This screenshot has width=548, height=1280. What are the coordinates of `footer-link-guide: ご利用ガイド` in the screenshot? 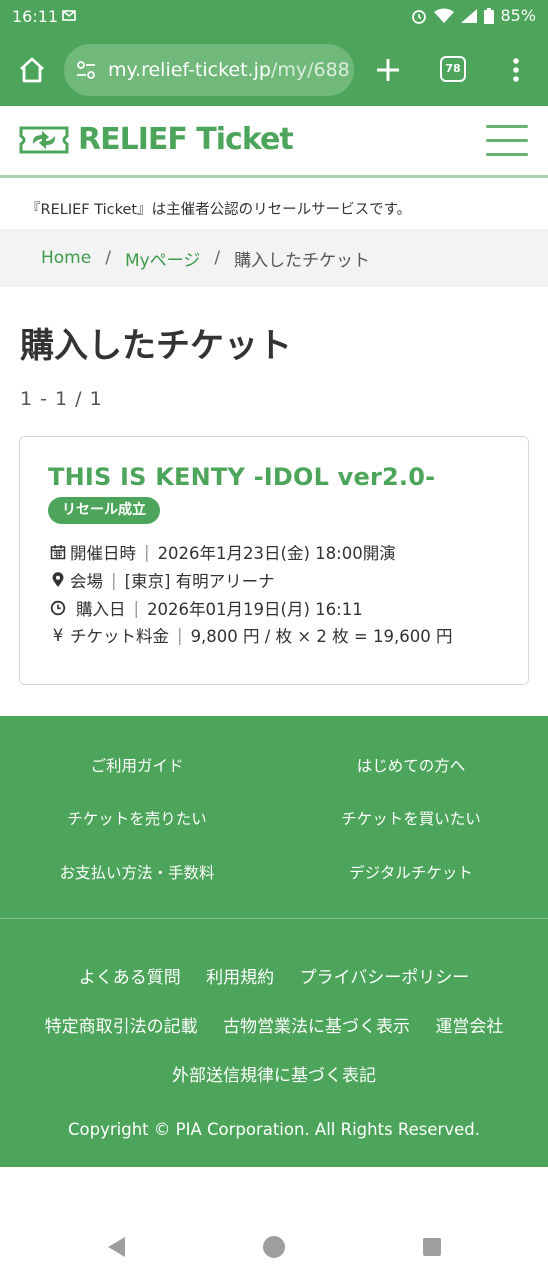 It's located at (136, 765).